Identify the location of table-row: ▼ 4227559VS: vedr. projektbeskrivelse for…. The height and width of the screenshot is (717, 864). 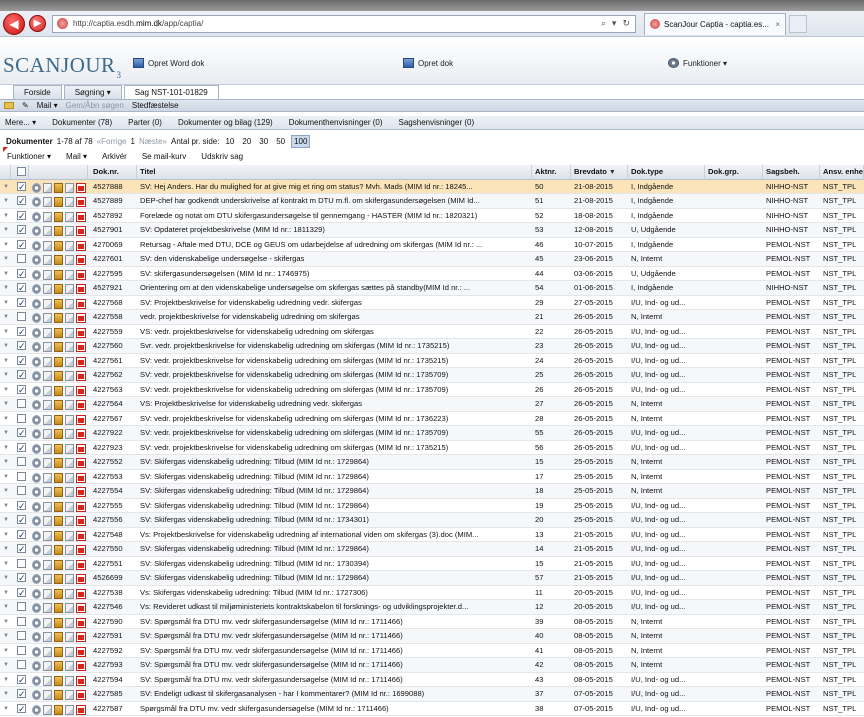
(432, 332).